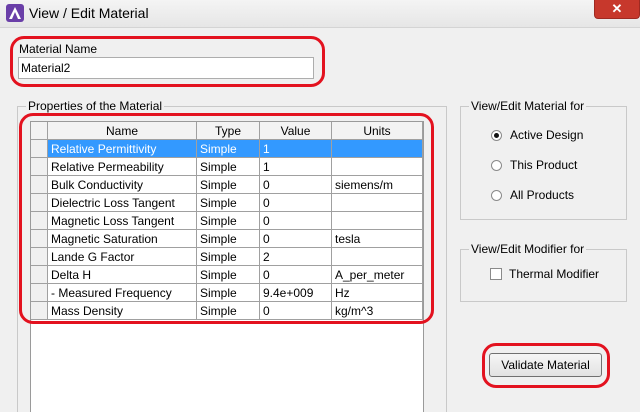 This screenshot has width=640, height=412. What do you see at coordinates (296, 293) in the screenshot?
I see `cell-value: 9.4e+009` at bounding box center [296, 293].